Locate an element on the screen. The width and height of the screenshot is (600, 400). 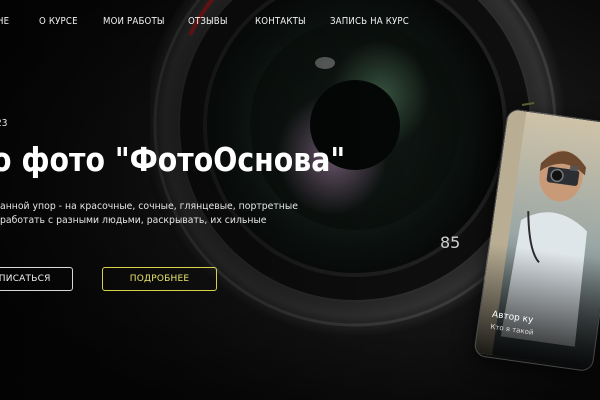
nav-item-enroll: ЗАПИСЬ НА КУРС is located at coordinates (369, 21).